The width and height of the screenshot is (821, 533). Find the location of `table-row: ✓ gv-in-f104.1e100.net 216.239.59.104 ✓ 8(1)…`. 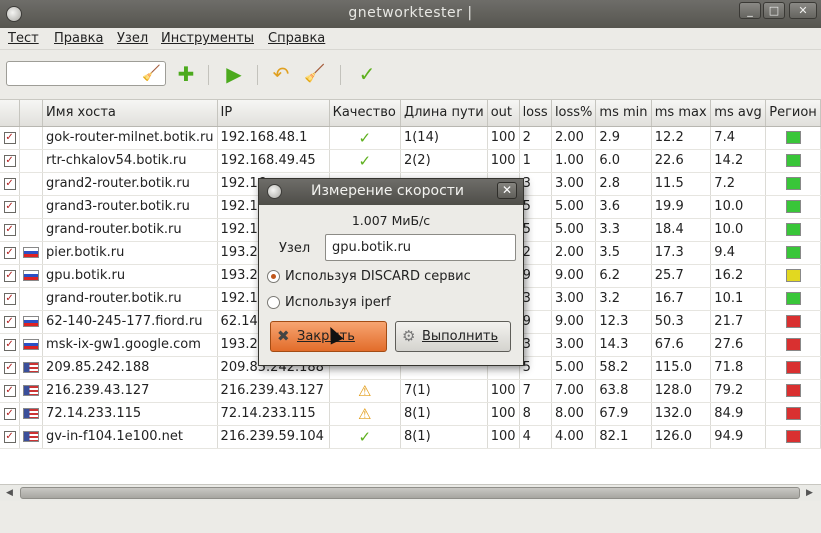

table-row: ✓ gv-in-f104.1e100.net 216.239.59.104 ✓ 8(1)… is located at coordinates (410, 437).